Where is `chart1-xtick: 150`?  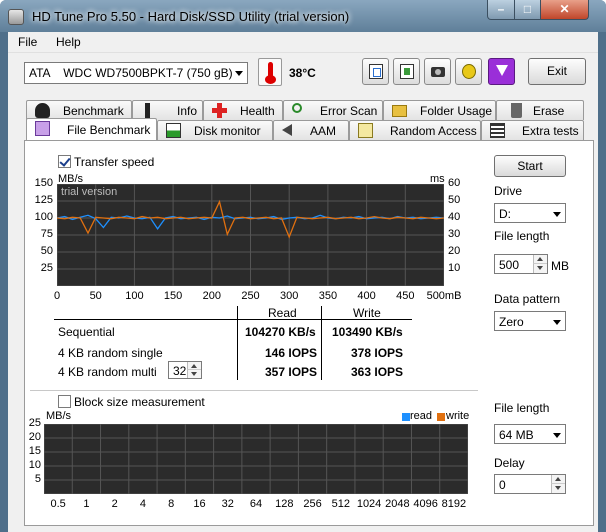
chart1-xtick: 150 is located at coordinates (173, 296).